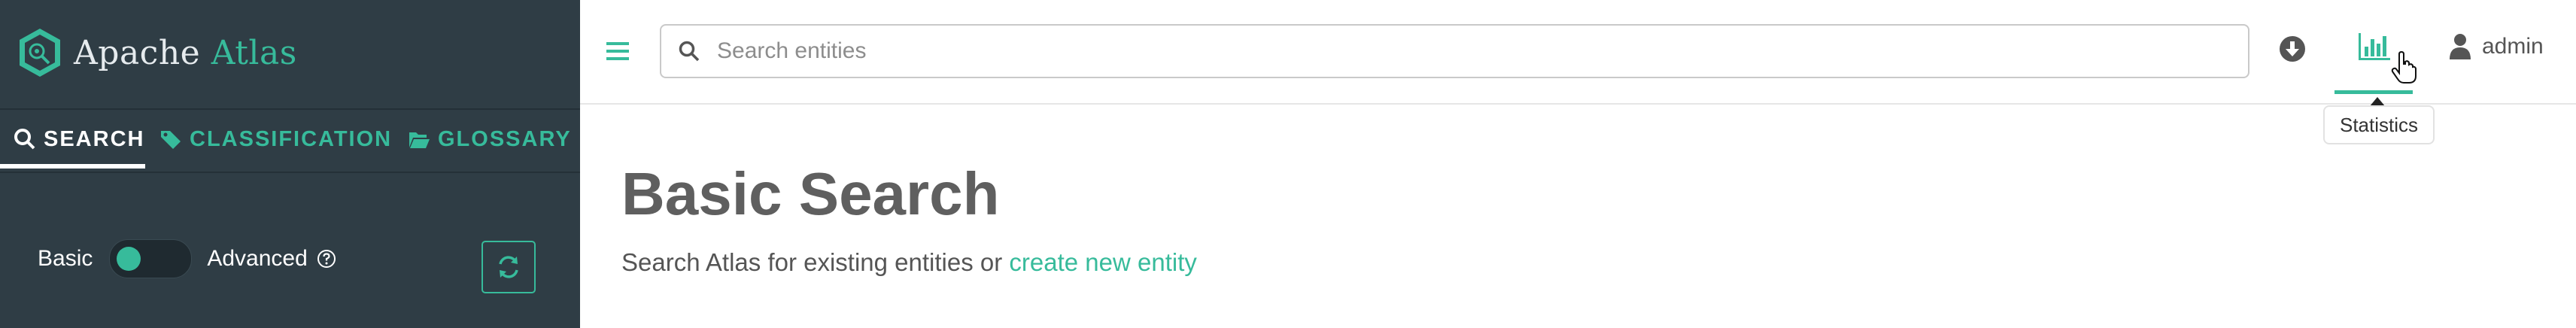 This screenshot has width=2576, height=328. I want to click on create-entity-link: create new entity, so click(1102, 262).